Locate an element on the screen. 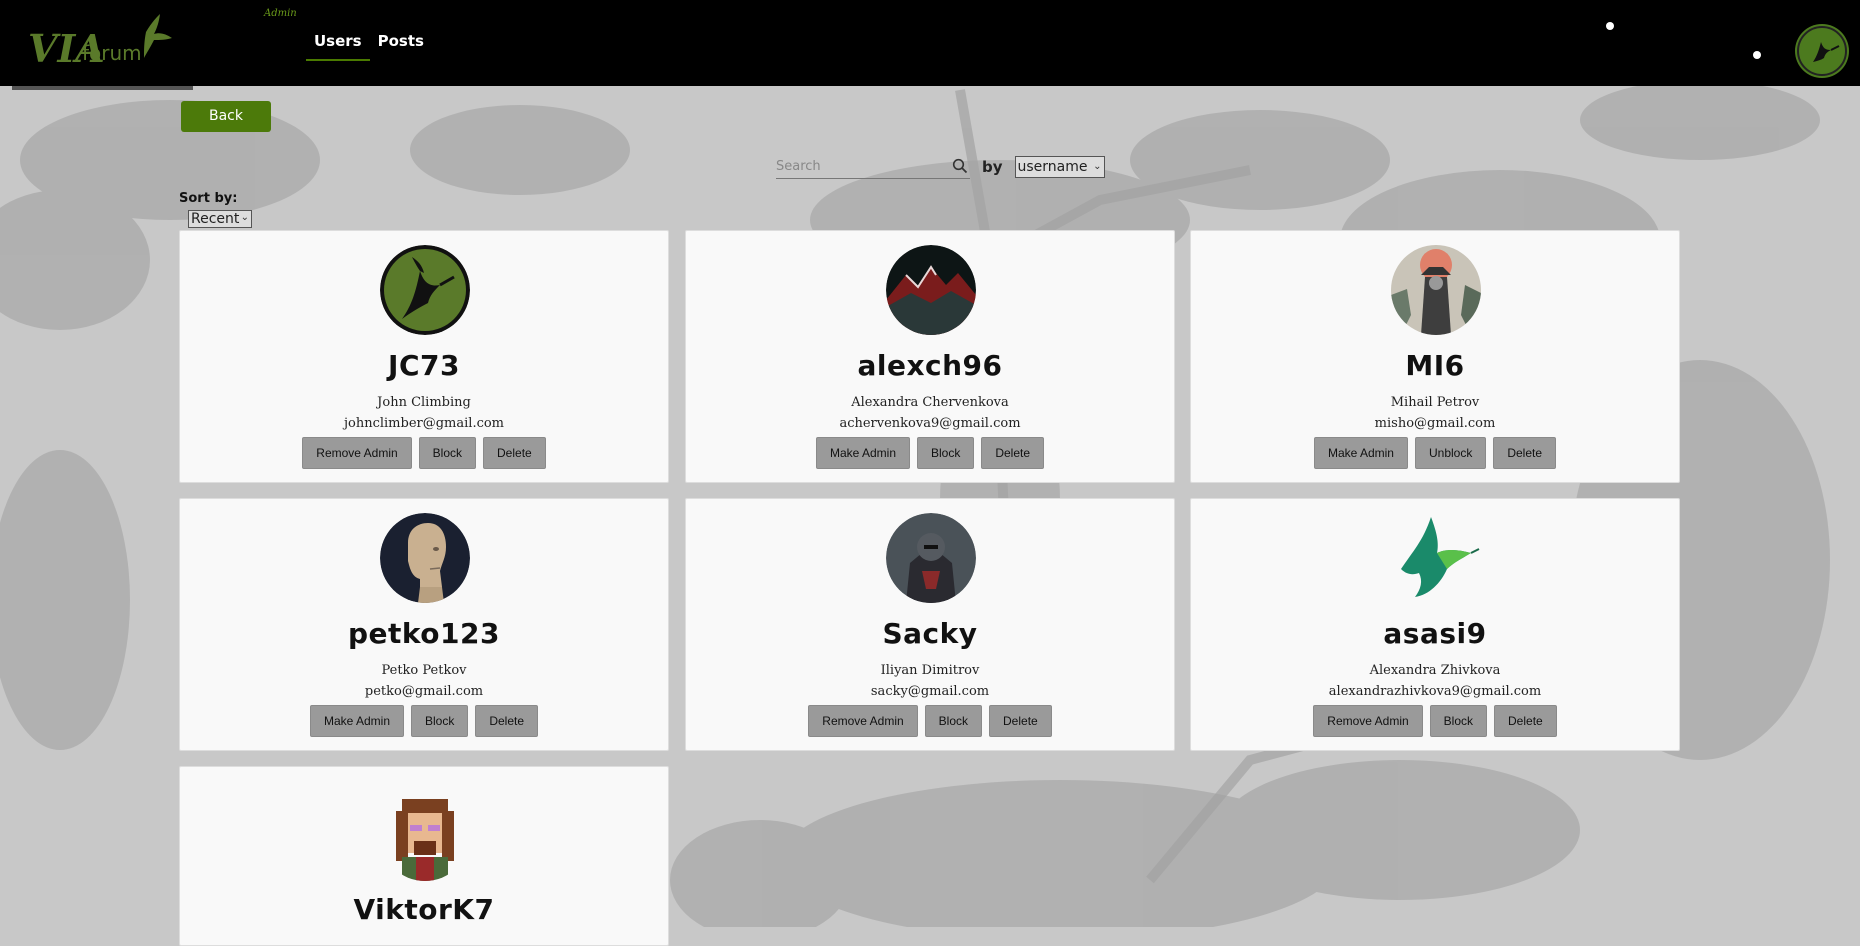 The height and width of the screenshot is (946, 1860). username: ViktorK7 is located at coordinates (424, 909).